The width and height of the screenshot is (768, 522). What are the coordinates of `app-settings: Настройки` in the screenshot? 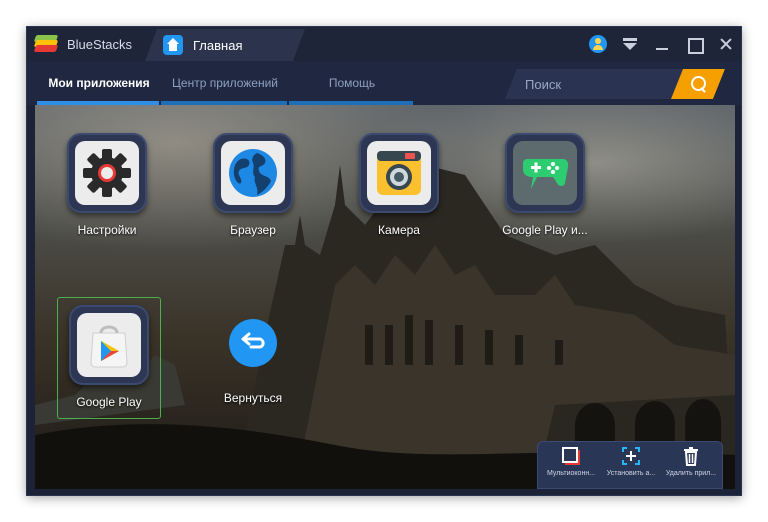 It's located at (107, 185).